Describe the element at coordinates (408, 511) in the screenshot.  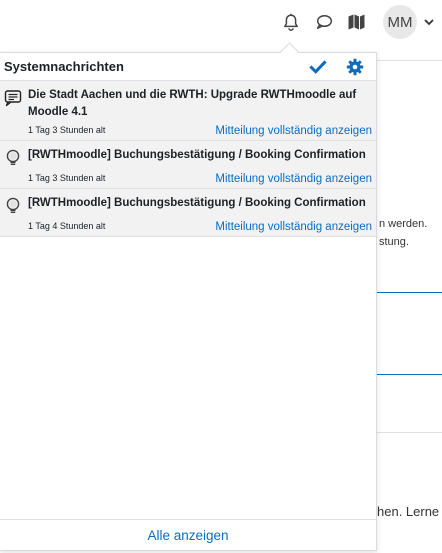
I see `background-text: hen. Lerne` at that location.